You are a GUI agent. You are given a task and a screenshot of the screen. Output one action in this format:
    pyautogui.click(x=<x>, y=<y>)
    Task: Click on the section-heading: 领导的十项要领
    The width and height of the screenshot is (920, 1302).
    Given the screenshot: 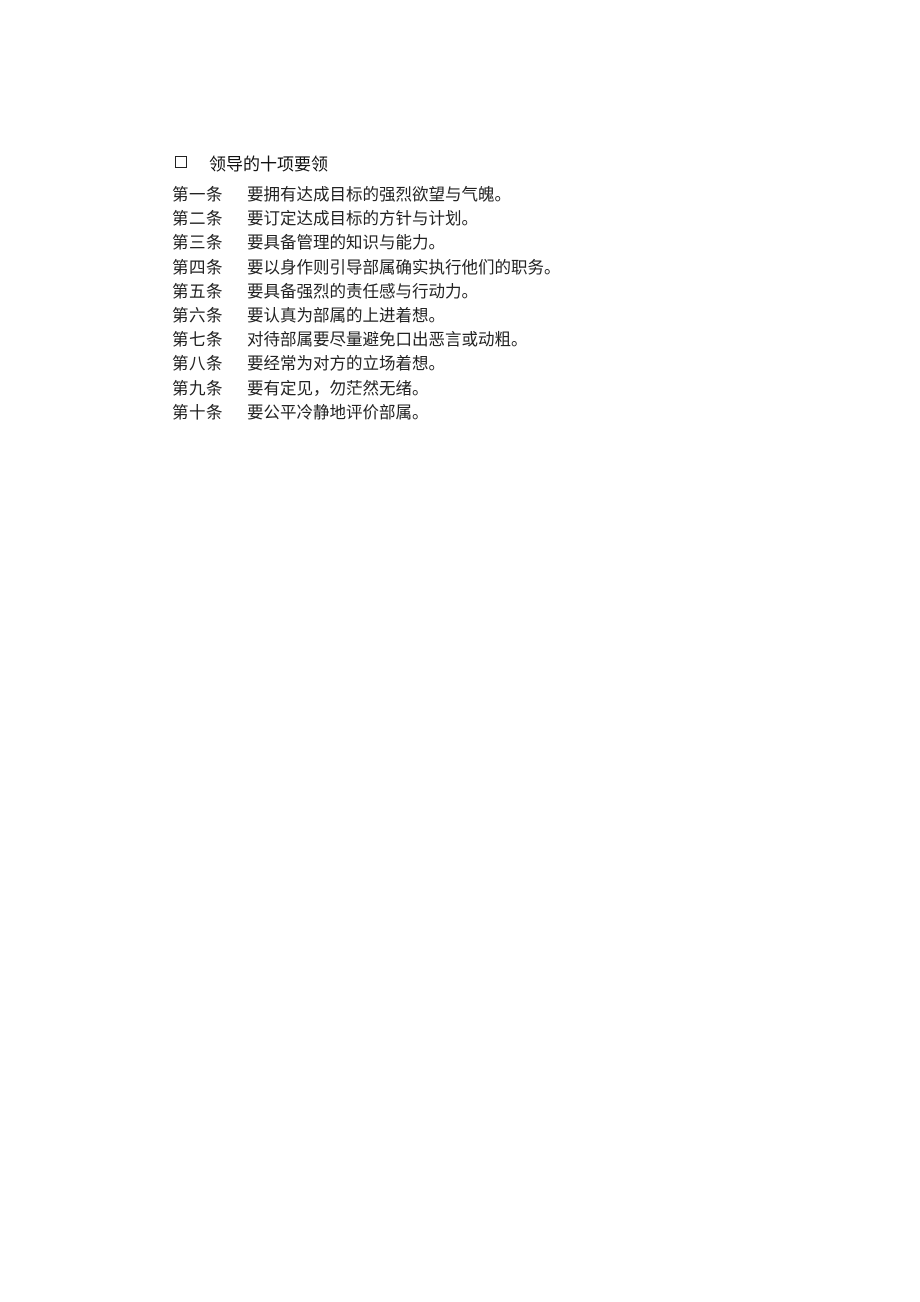 What is the action you would take?
    pyautogui.click(x=250, y=162)
    